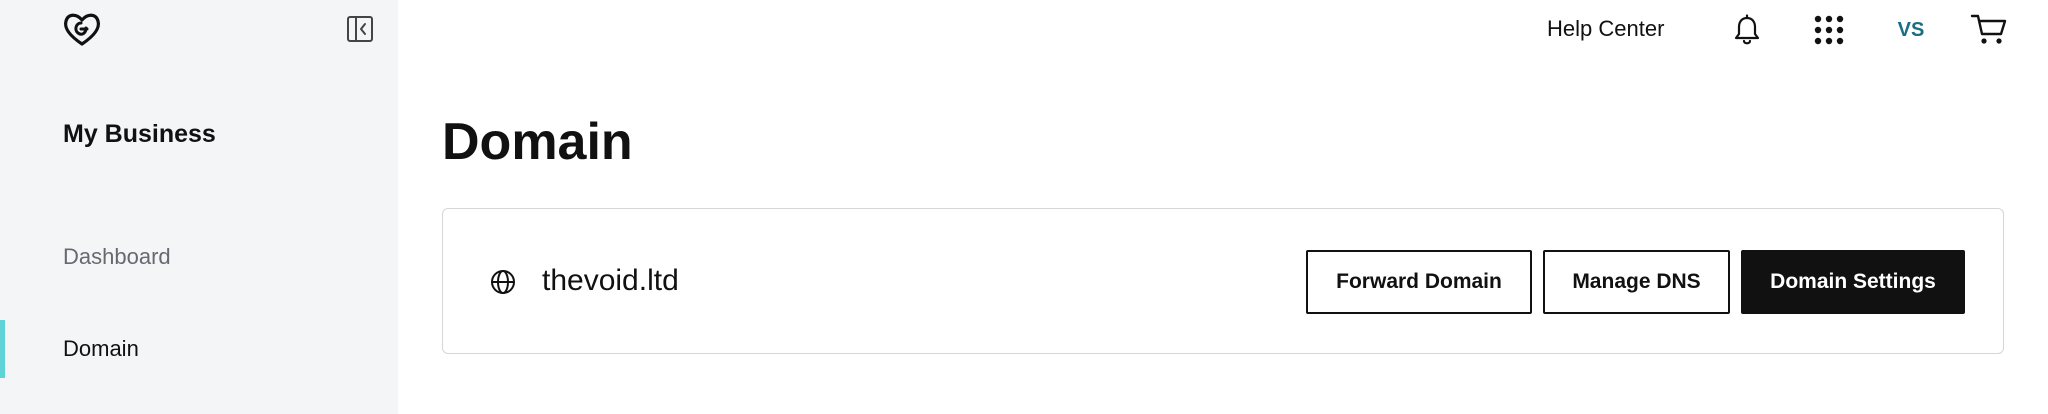  I want to click on sidebar-item-label: Domain, so click(101, 348).